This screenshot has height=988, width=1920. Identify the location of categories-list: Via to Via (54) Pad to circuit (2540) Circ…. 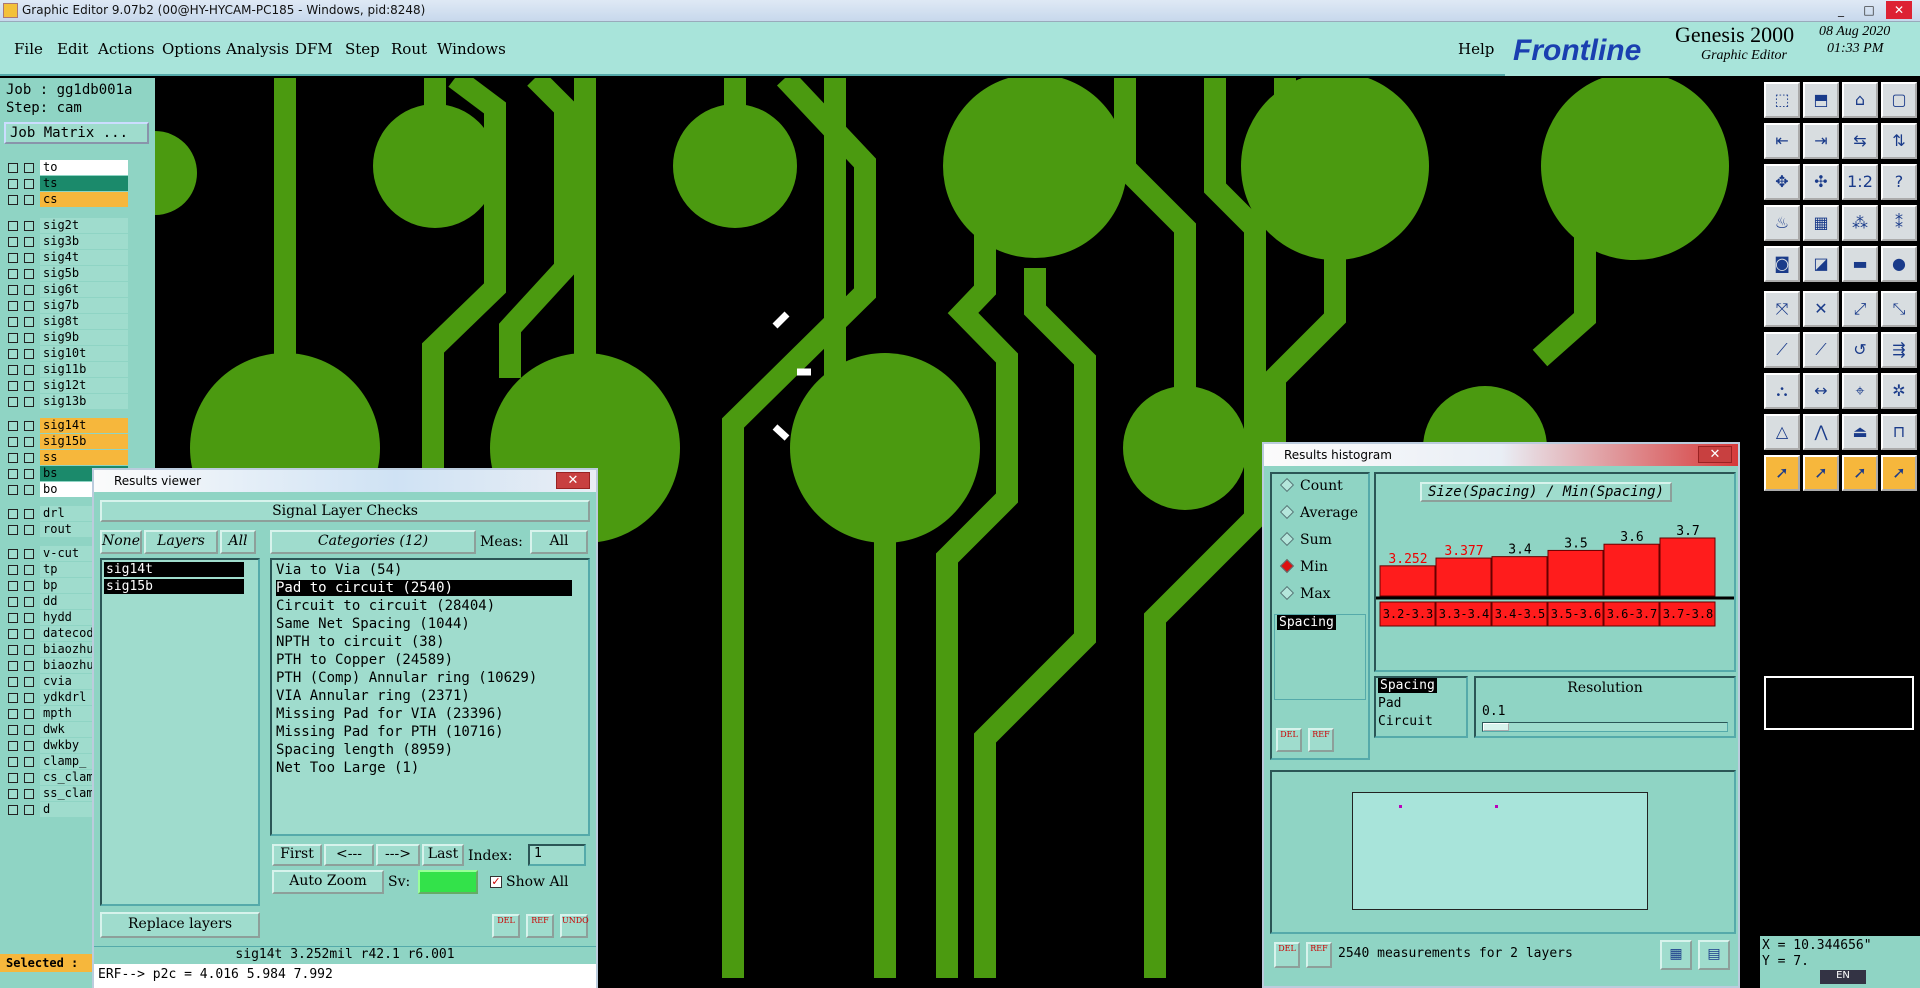
(430, 697).